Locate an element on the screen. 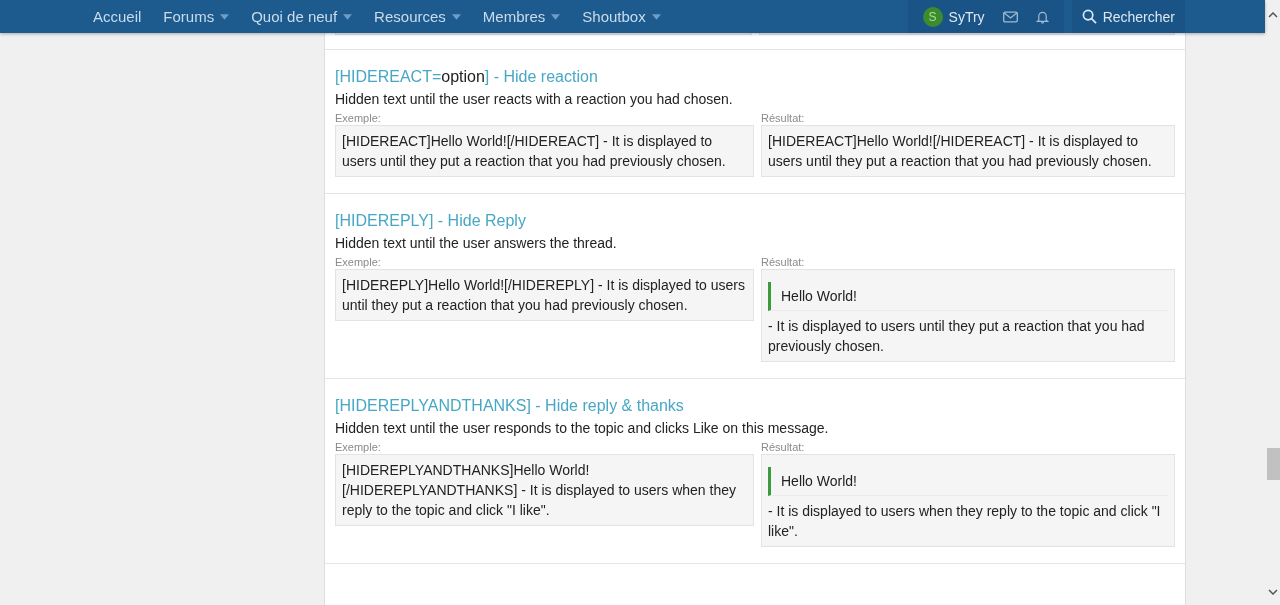  section-title: [HIDEREPLYANDTHANKS] - Hide reply & thanks is located at coordinates (510, 406).